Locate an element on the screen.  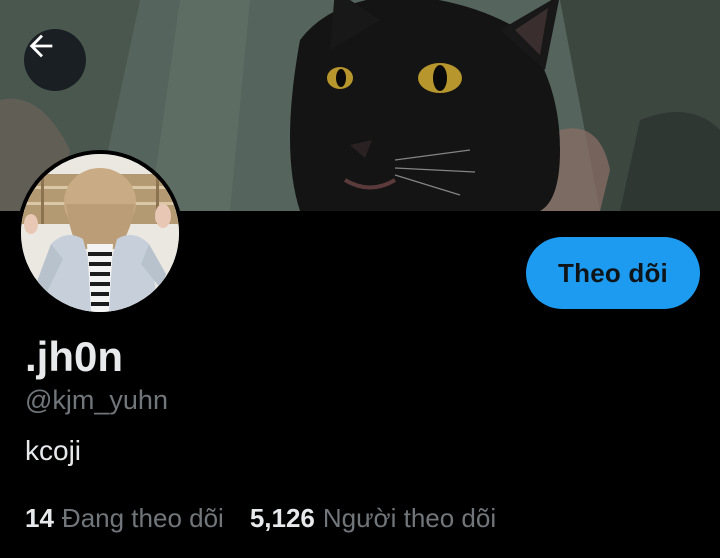
following-label: Đang theo dõi is located at coordinates (142, 518).